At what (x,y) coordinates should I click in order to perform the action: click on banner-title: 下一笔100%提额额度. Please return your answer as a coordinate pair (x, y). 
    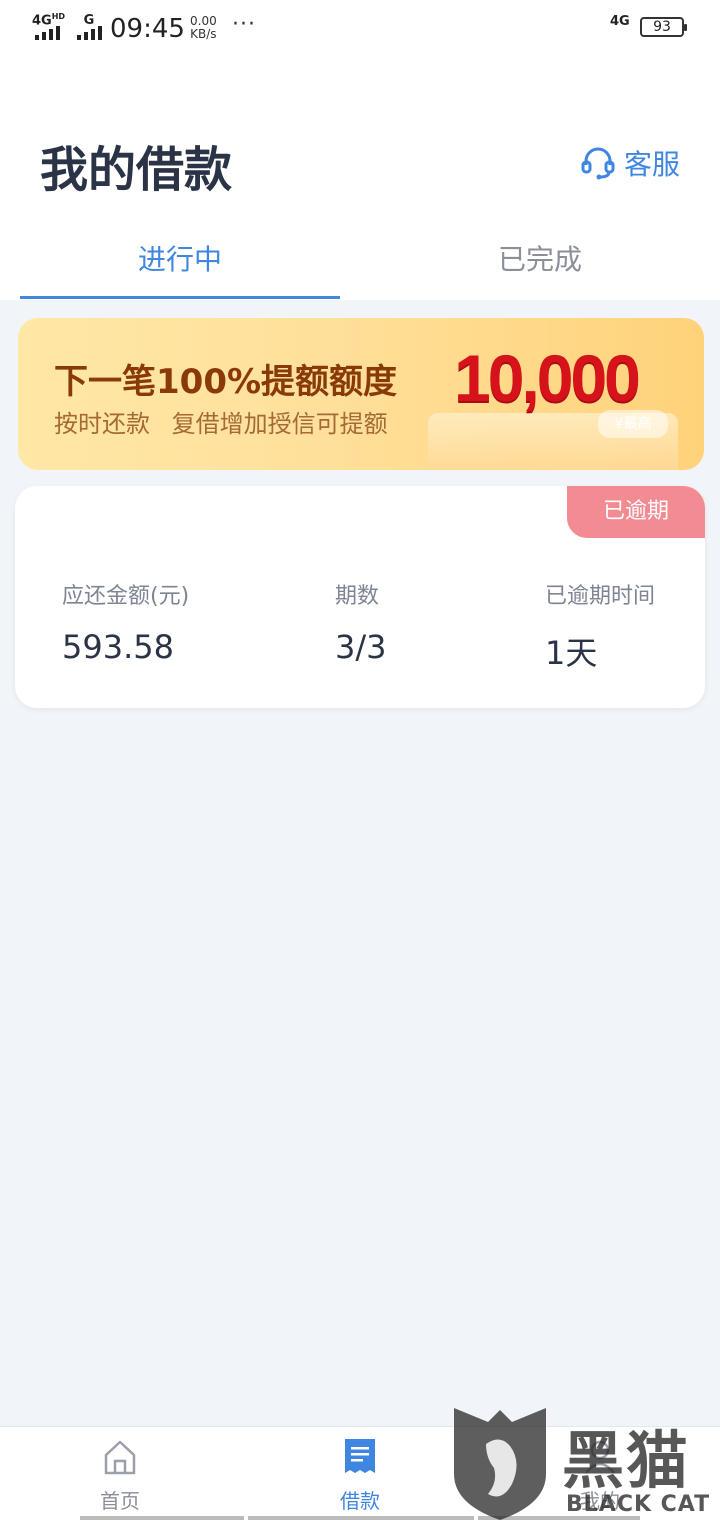
    Looking at the image, I should click on (226, 382).